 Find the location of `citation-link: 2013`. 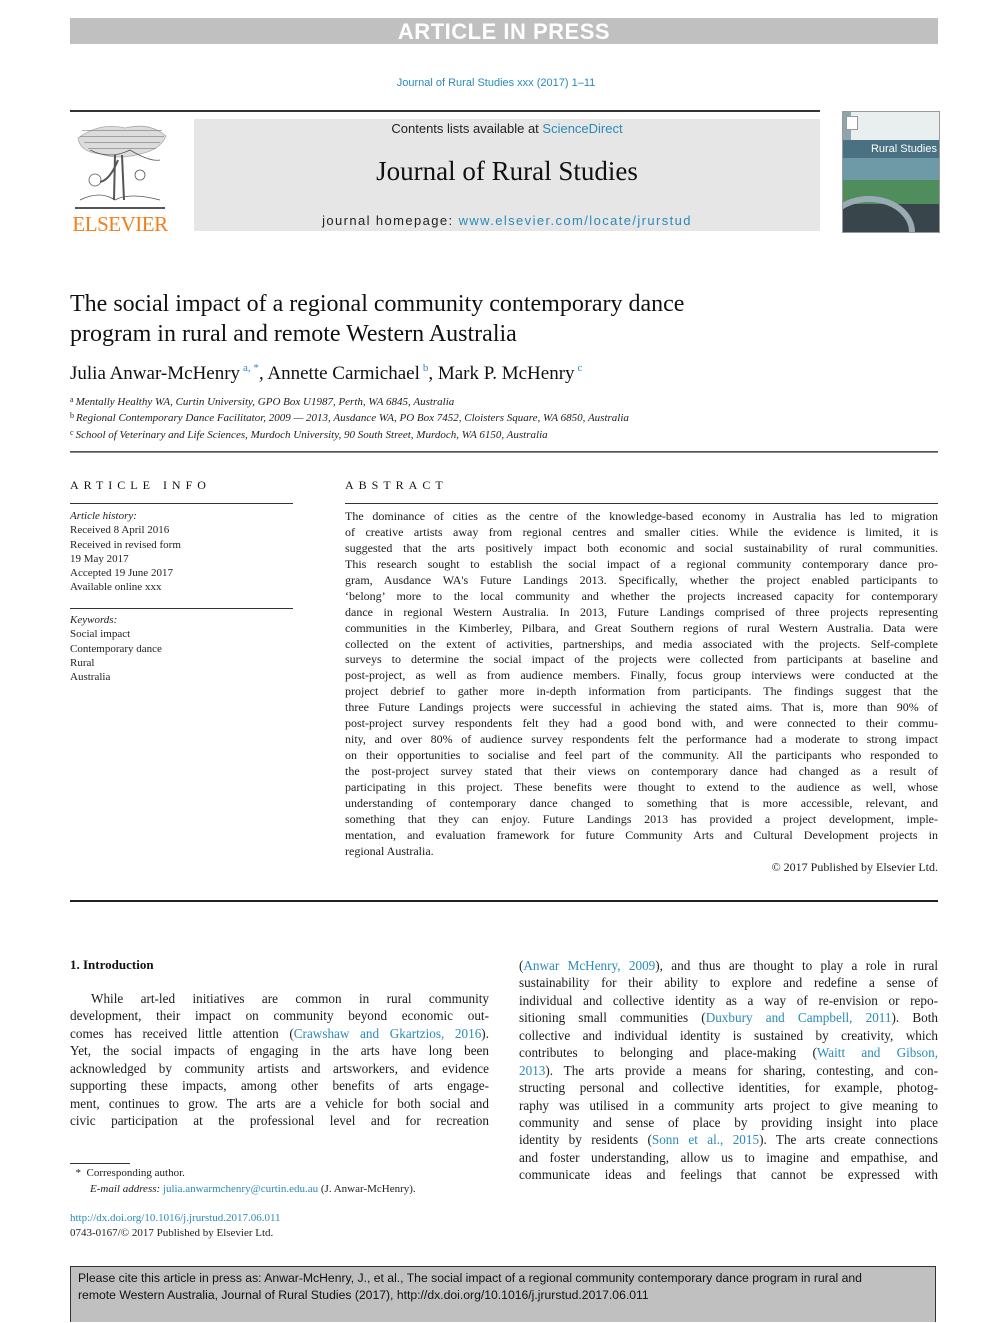

citation-link: 2013 is located at coordinates (532, 1070).